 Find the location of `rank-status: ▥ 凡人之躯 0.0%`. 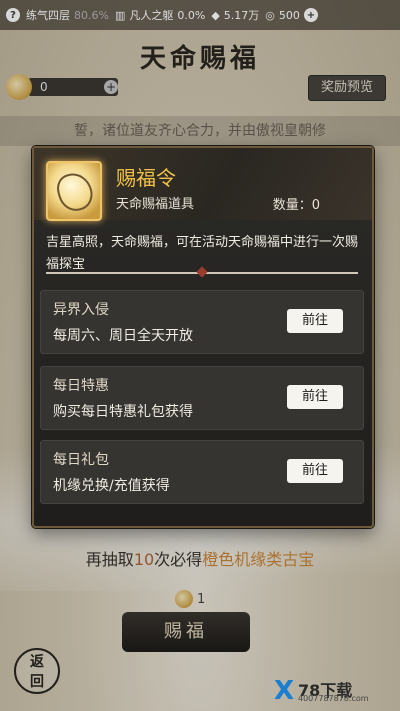

rank-status: ▥ 凡人之躯 0.0% is located at coordinates (160, 15).